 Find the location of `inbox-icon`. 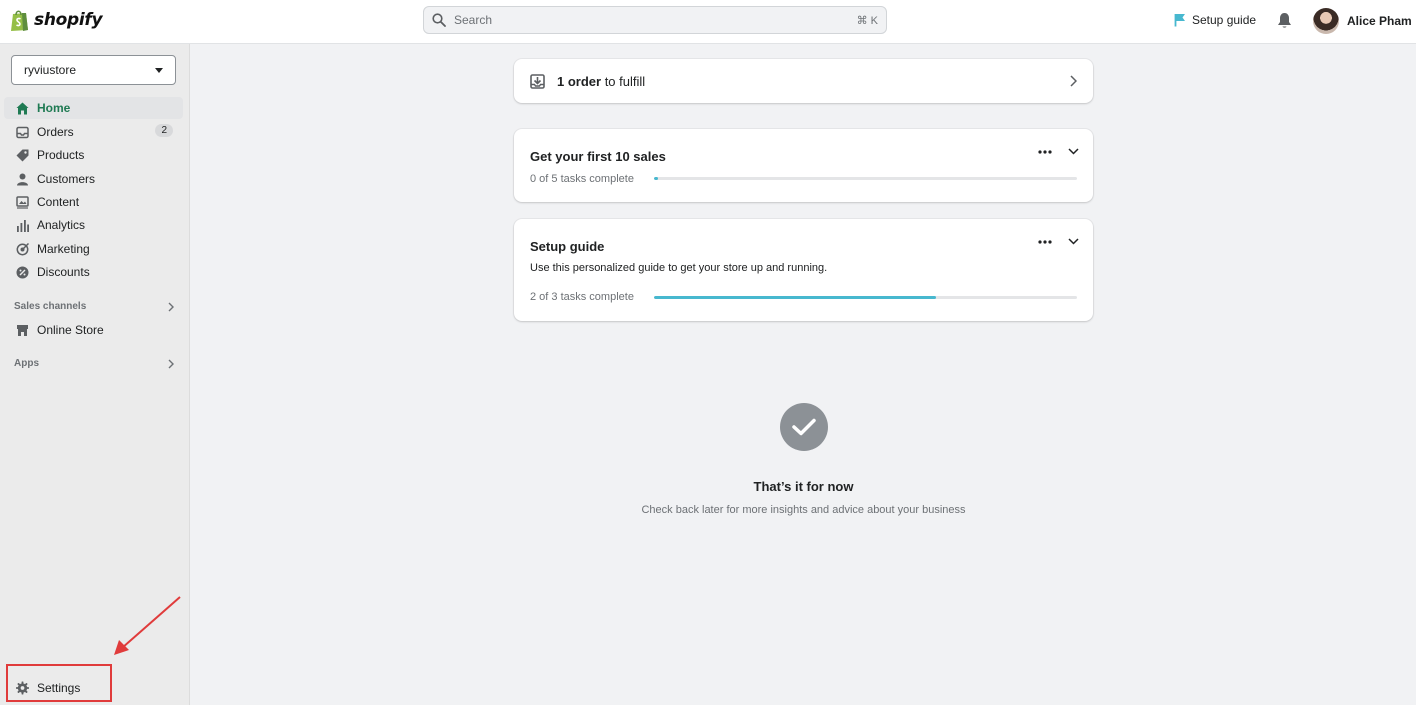

inbox-icon is located at coordinates (22, 132).